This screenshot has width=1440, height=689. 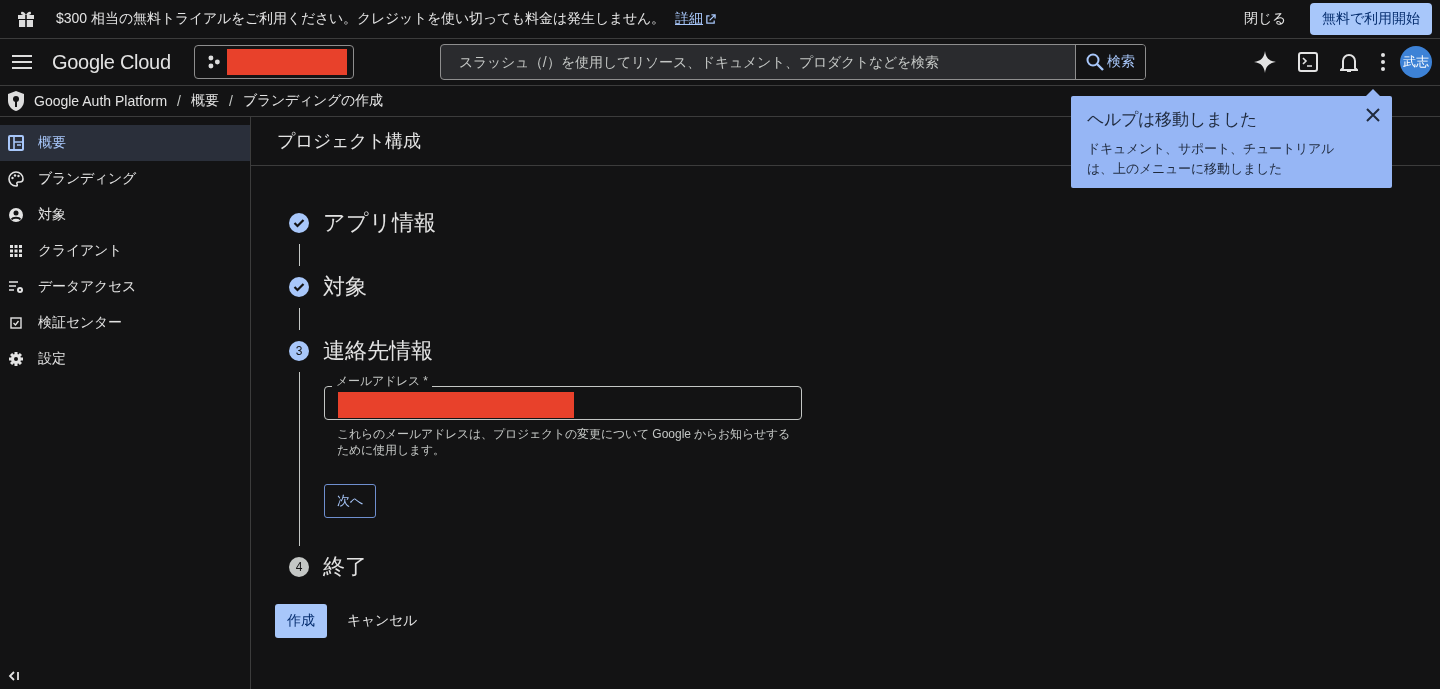 What do you see at coordinates (564, 442) in the screenshot?
I see `helper-text: これらのメールアドレスは、プロジェクトの変更について Google からお知らせするために使用します。` at bounding box center [564, 442].